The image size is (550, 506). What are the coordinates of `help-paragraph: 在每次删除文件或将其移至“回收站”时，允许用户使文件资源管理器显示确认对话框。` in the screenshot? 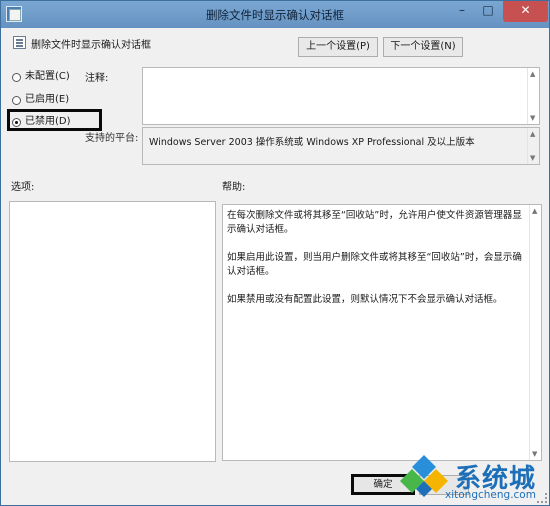 It's located at (374, 222).